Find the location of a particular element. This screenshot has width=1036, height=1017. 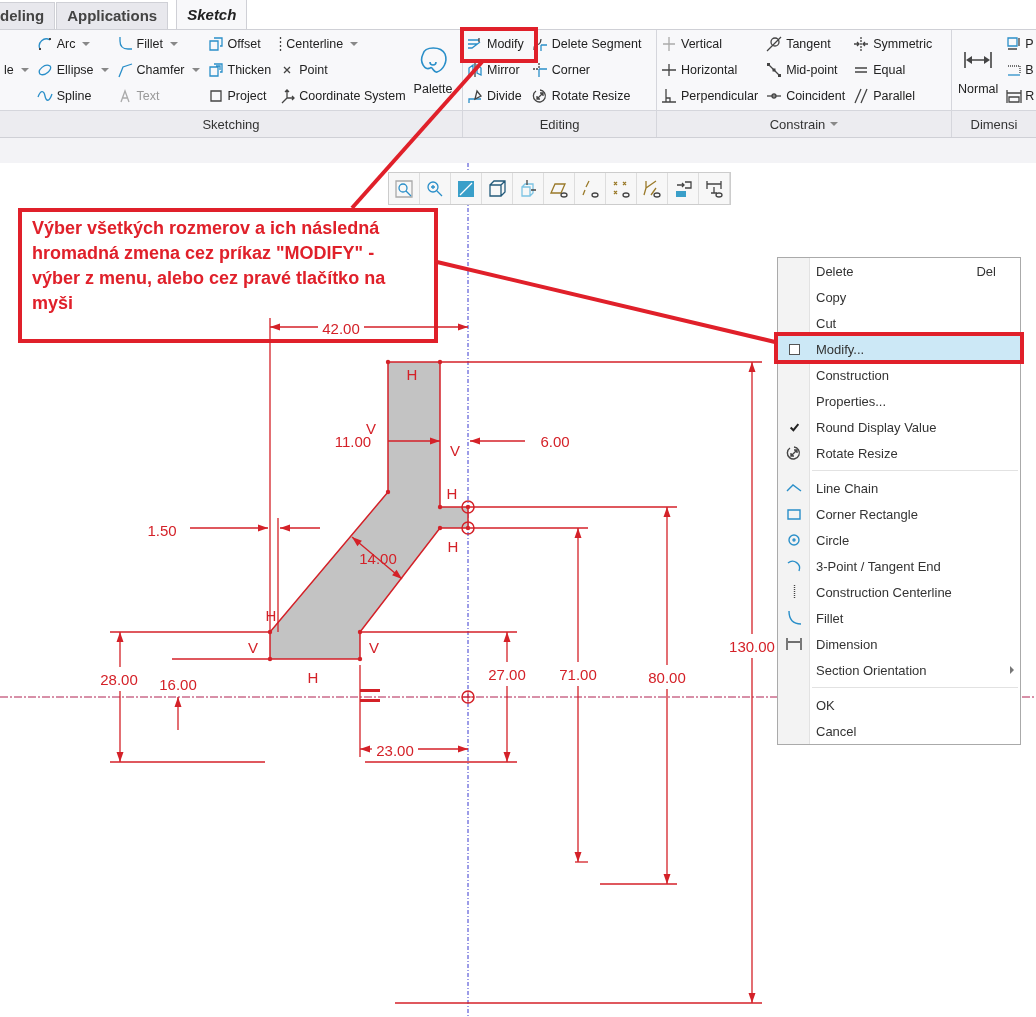

menu-item: Cancel is located at coordinates (899, 731).